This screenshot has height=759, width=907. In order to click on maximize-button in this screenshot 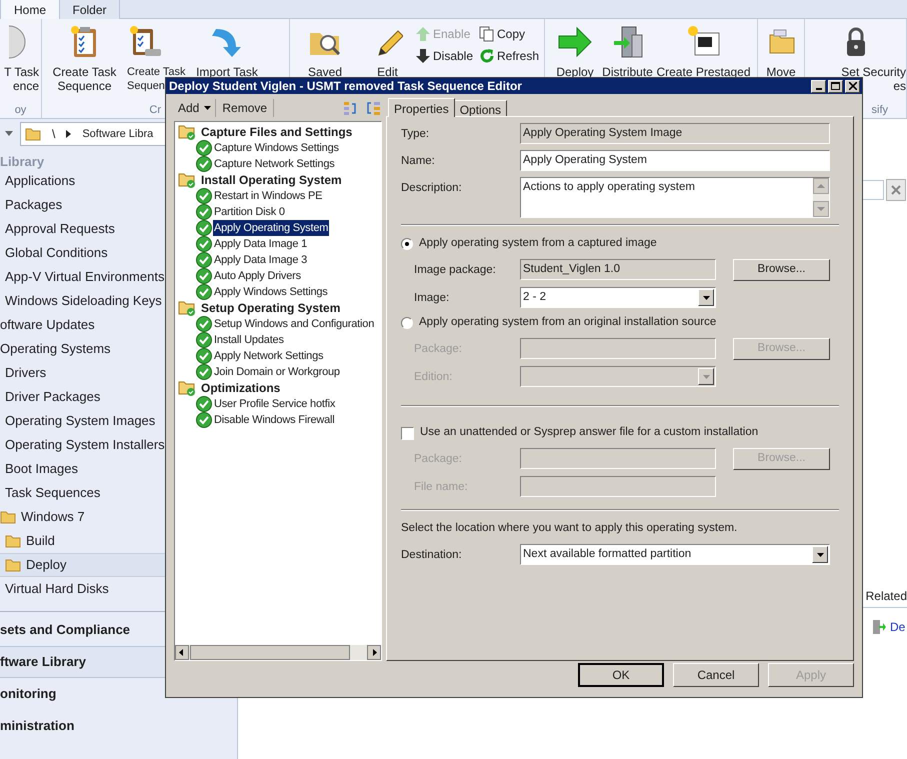, I will do `click(835, 86)`.